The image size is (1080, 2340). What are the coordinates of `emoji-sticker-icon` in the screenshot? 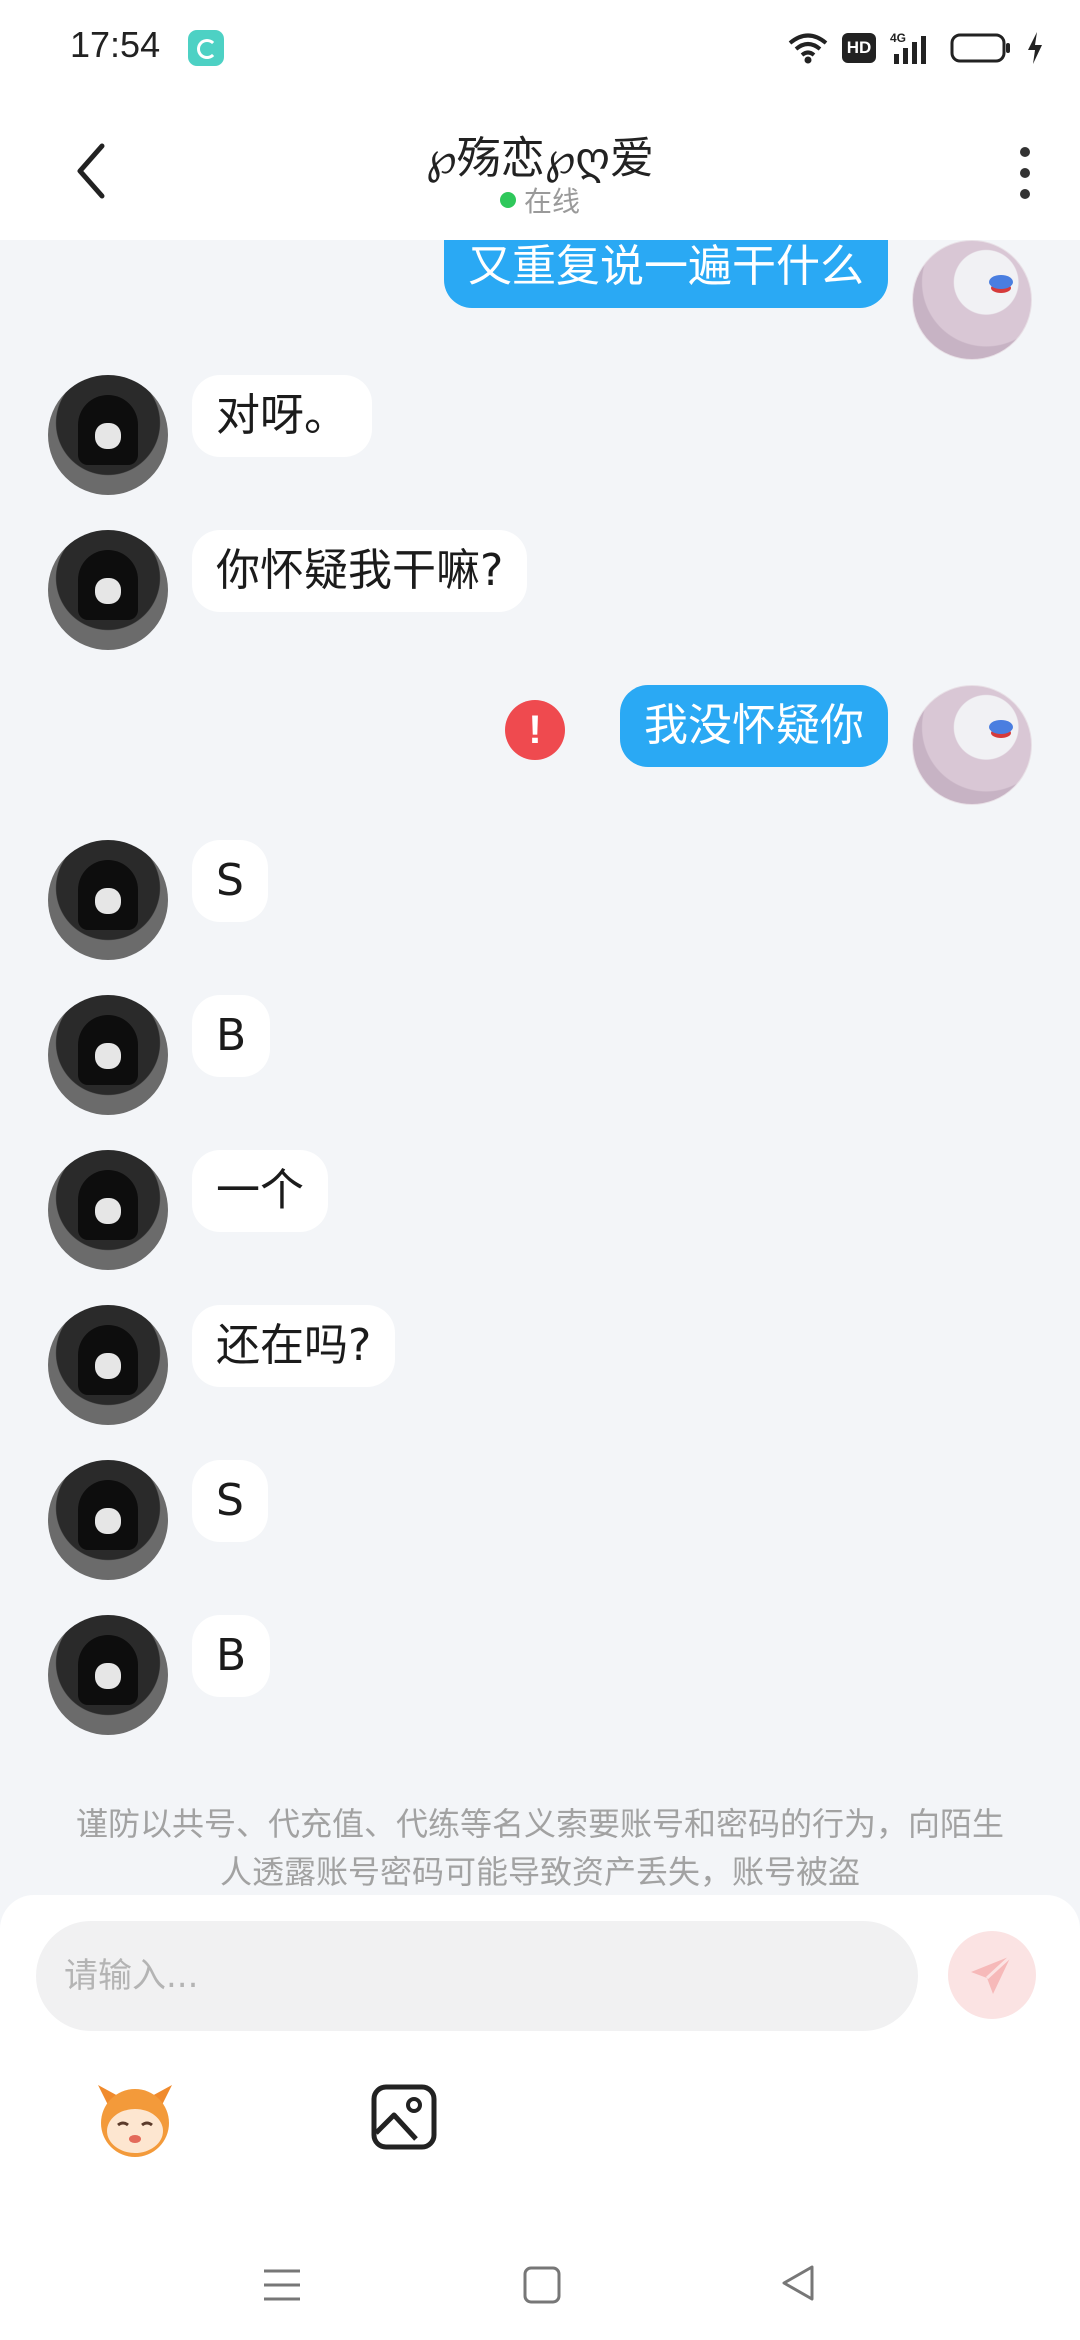 It's located at (135, 2121).